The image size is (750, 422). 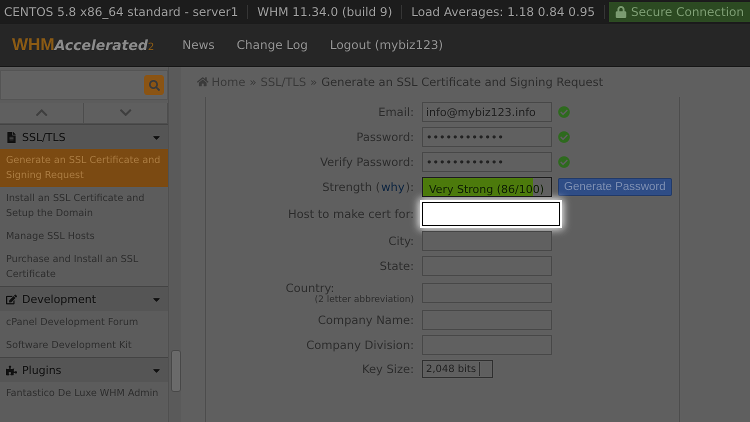 What do you see at coordinates (202, 82) in the screenshot?
I see `home-icon` at bounding box center [202, 82].